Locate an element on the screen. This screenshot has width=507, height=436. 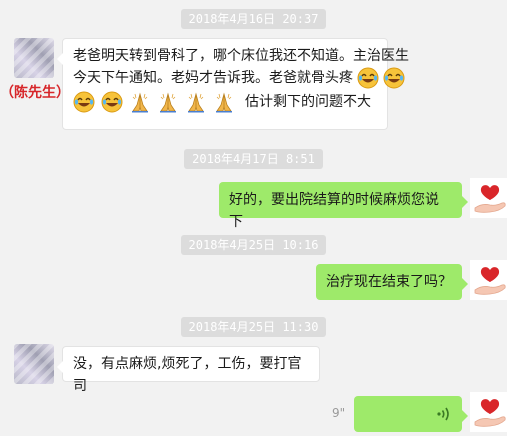
timestamp: 2018年4月16日 20:37 is located at coordinates (253, 18).